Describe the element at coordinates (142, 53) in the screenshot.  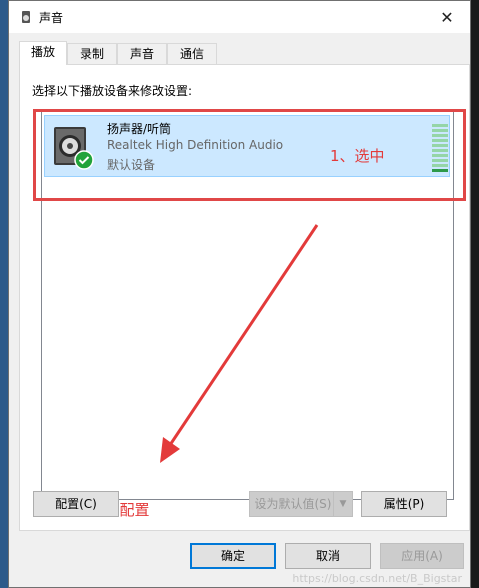
I see `tab-sounds: 声音` at that location.